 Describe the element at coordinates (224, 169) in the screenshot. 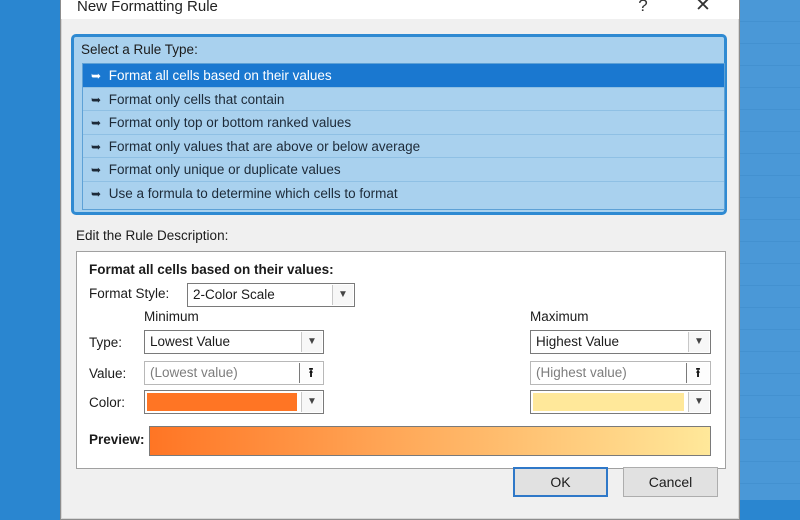

I see `rule-item-label: Format only unique or duplicate values` at that location.